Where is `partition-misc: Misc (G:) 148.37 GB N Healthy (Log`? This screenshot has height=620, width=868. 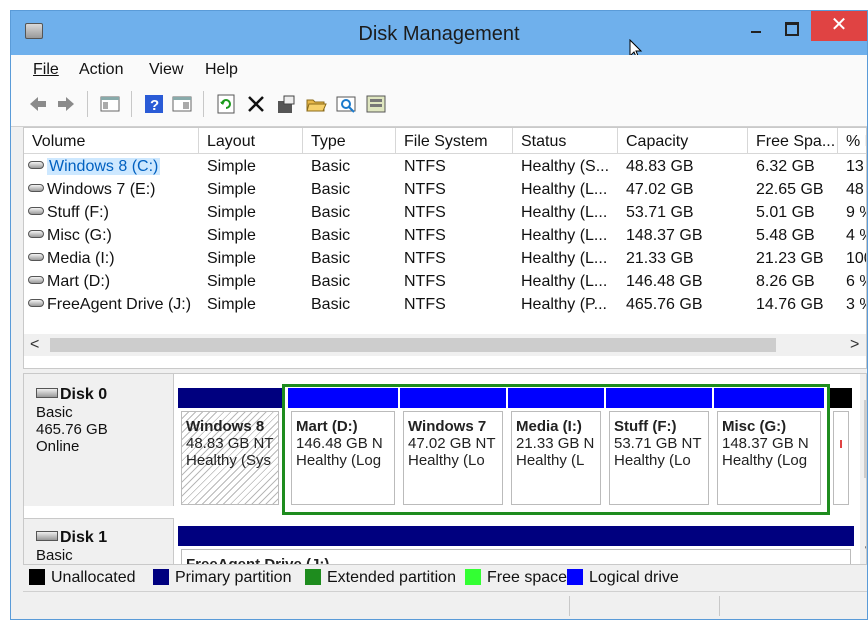
partition-misc: Misc (G:) 148.37 GB N Healthy (Log is located at coordinates (769, 449).